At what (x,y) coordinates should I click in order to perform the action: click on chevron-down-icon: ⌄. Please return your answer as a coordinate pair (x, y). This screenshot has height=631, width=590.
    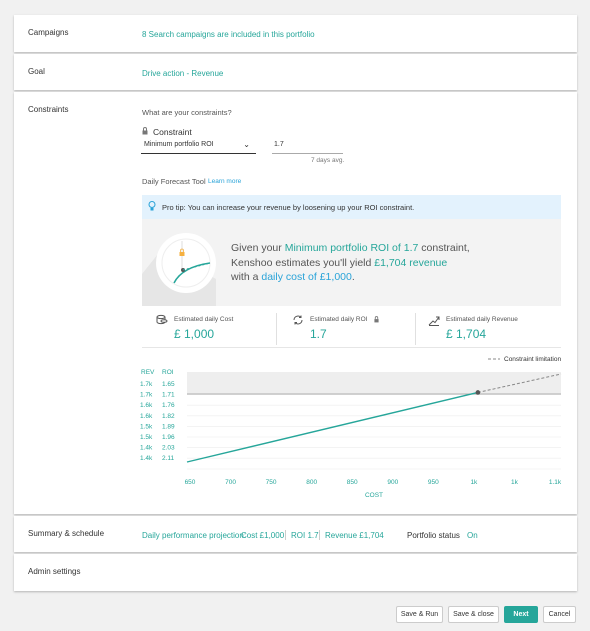
    Looking at the image, I should click on (246, 144).